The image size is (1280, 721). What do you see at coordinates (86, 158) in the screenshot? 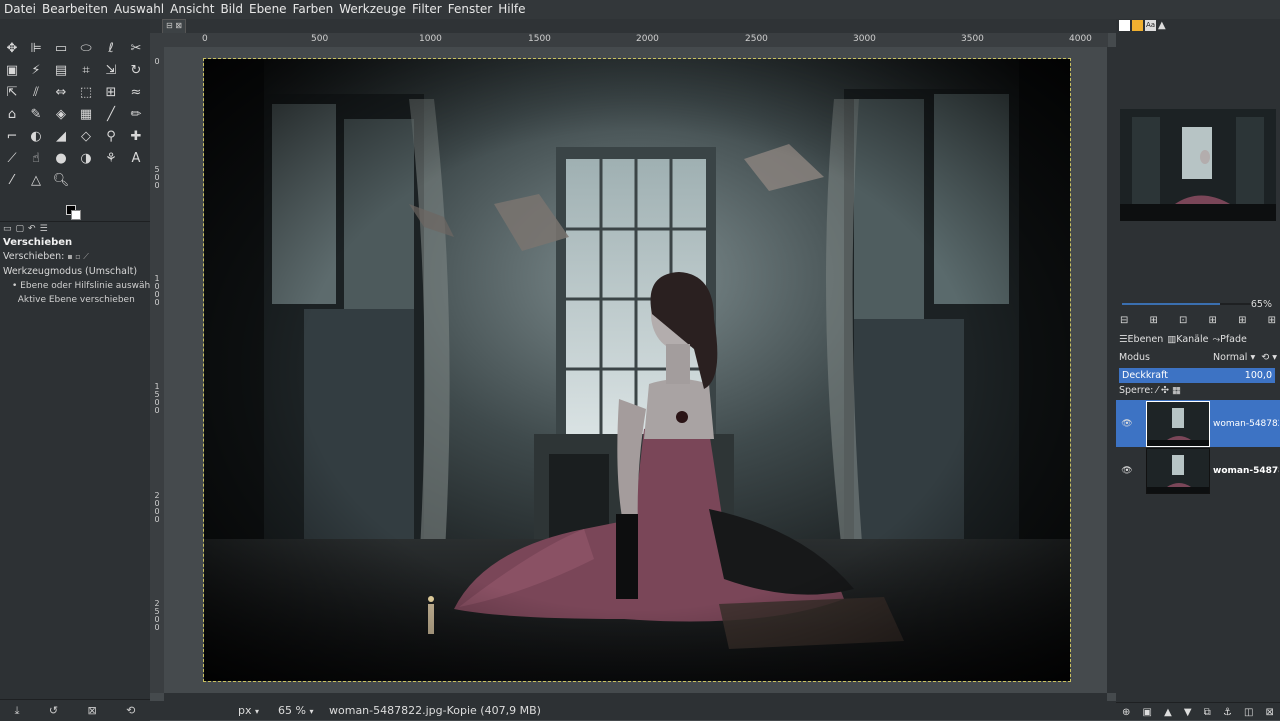
I see `dodge-burn-icon: ◑` at bounding box center [86, 158].